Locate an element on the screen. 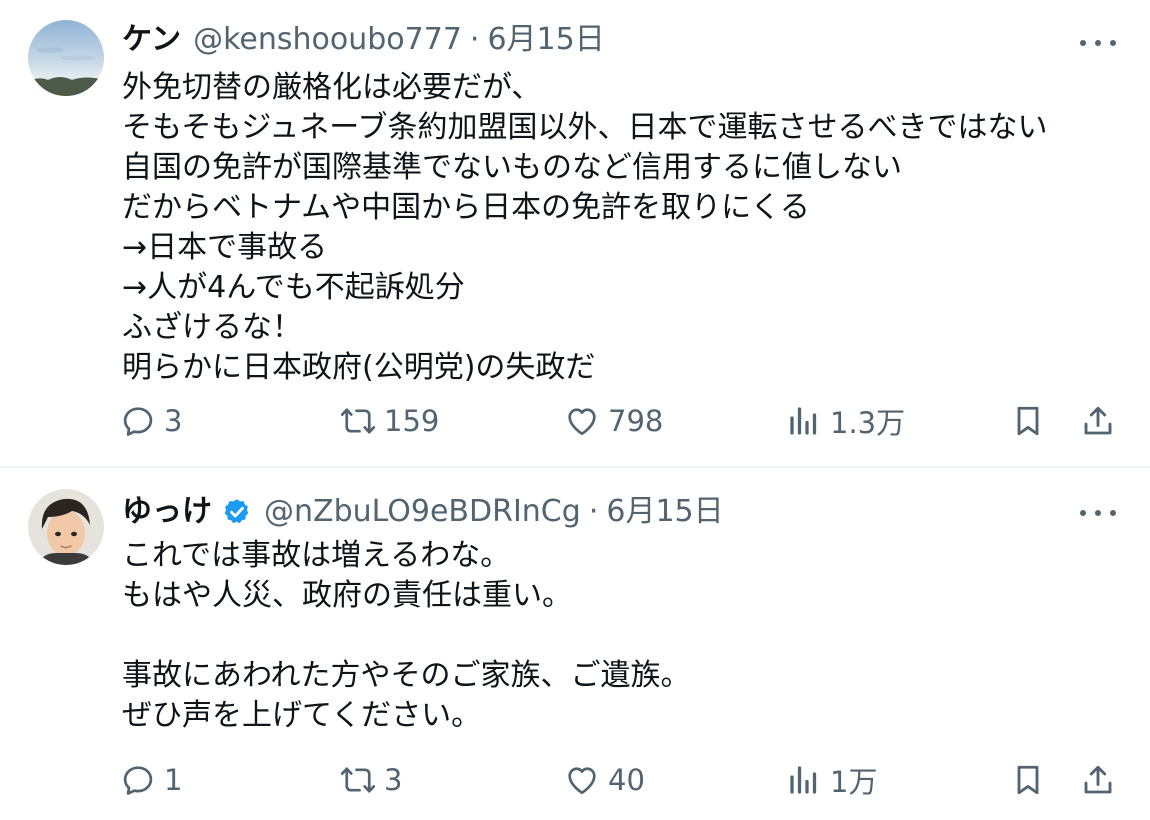 The width and height of the screenshot is (1150, 820). post-text-line: 事故にあわれた方やそのご家族、ご遺族。 is located at coordinates (406, 675).